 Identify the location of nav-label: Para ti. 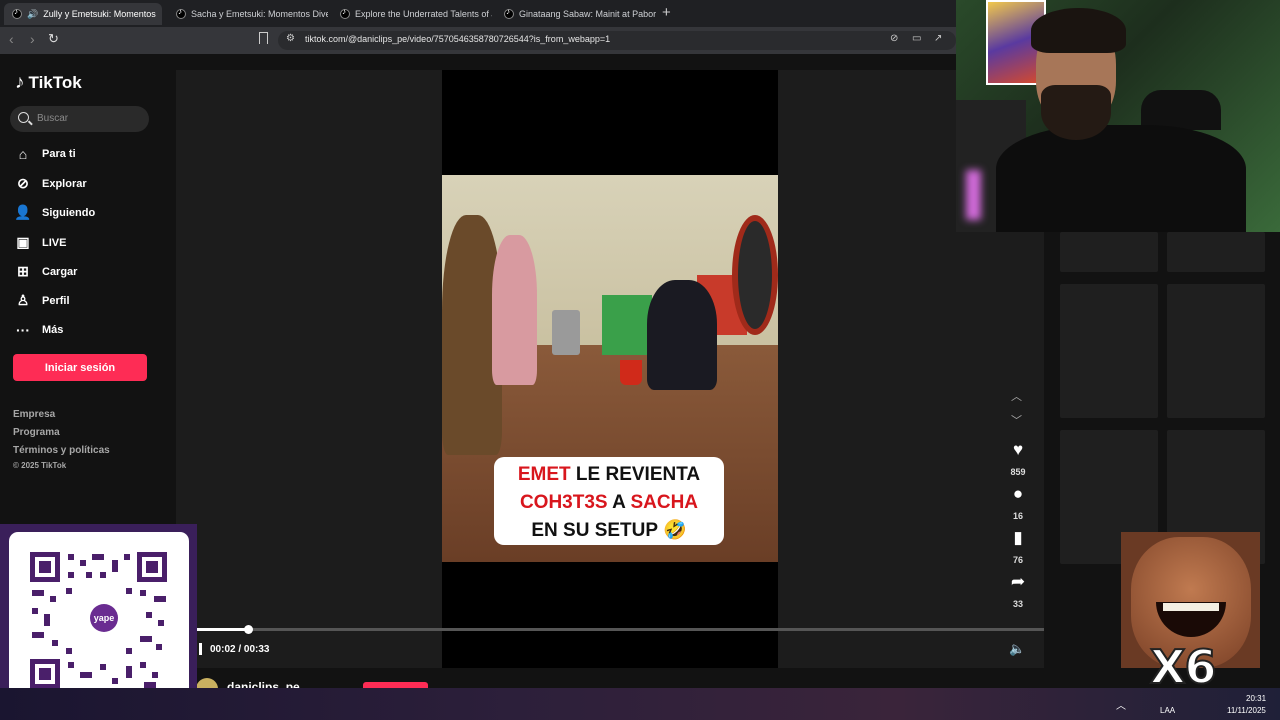
(59, 154).